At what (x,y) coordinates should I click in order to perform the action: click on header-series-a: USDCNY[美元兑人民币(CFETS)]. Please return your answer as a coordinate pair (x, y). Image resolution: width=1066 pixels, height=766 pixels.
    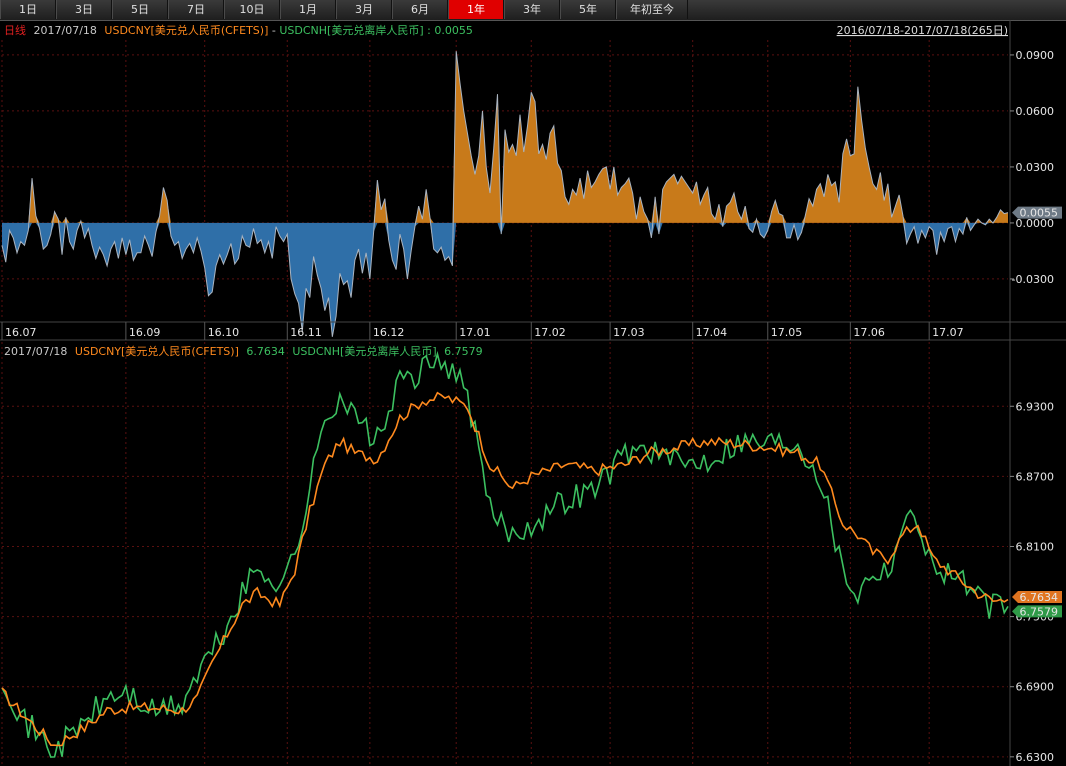
    Looking at the image, I should click on (186, 30).